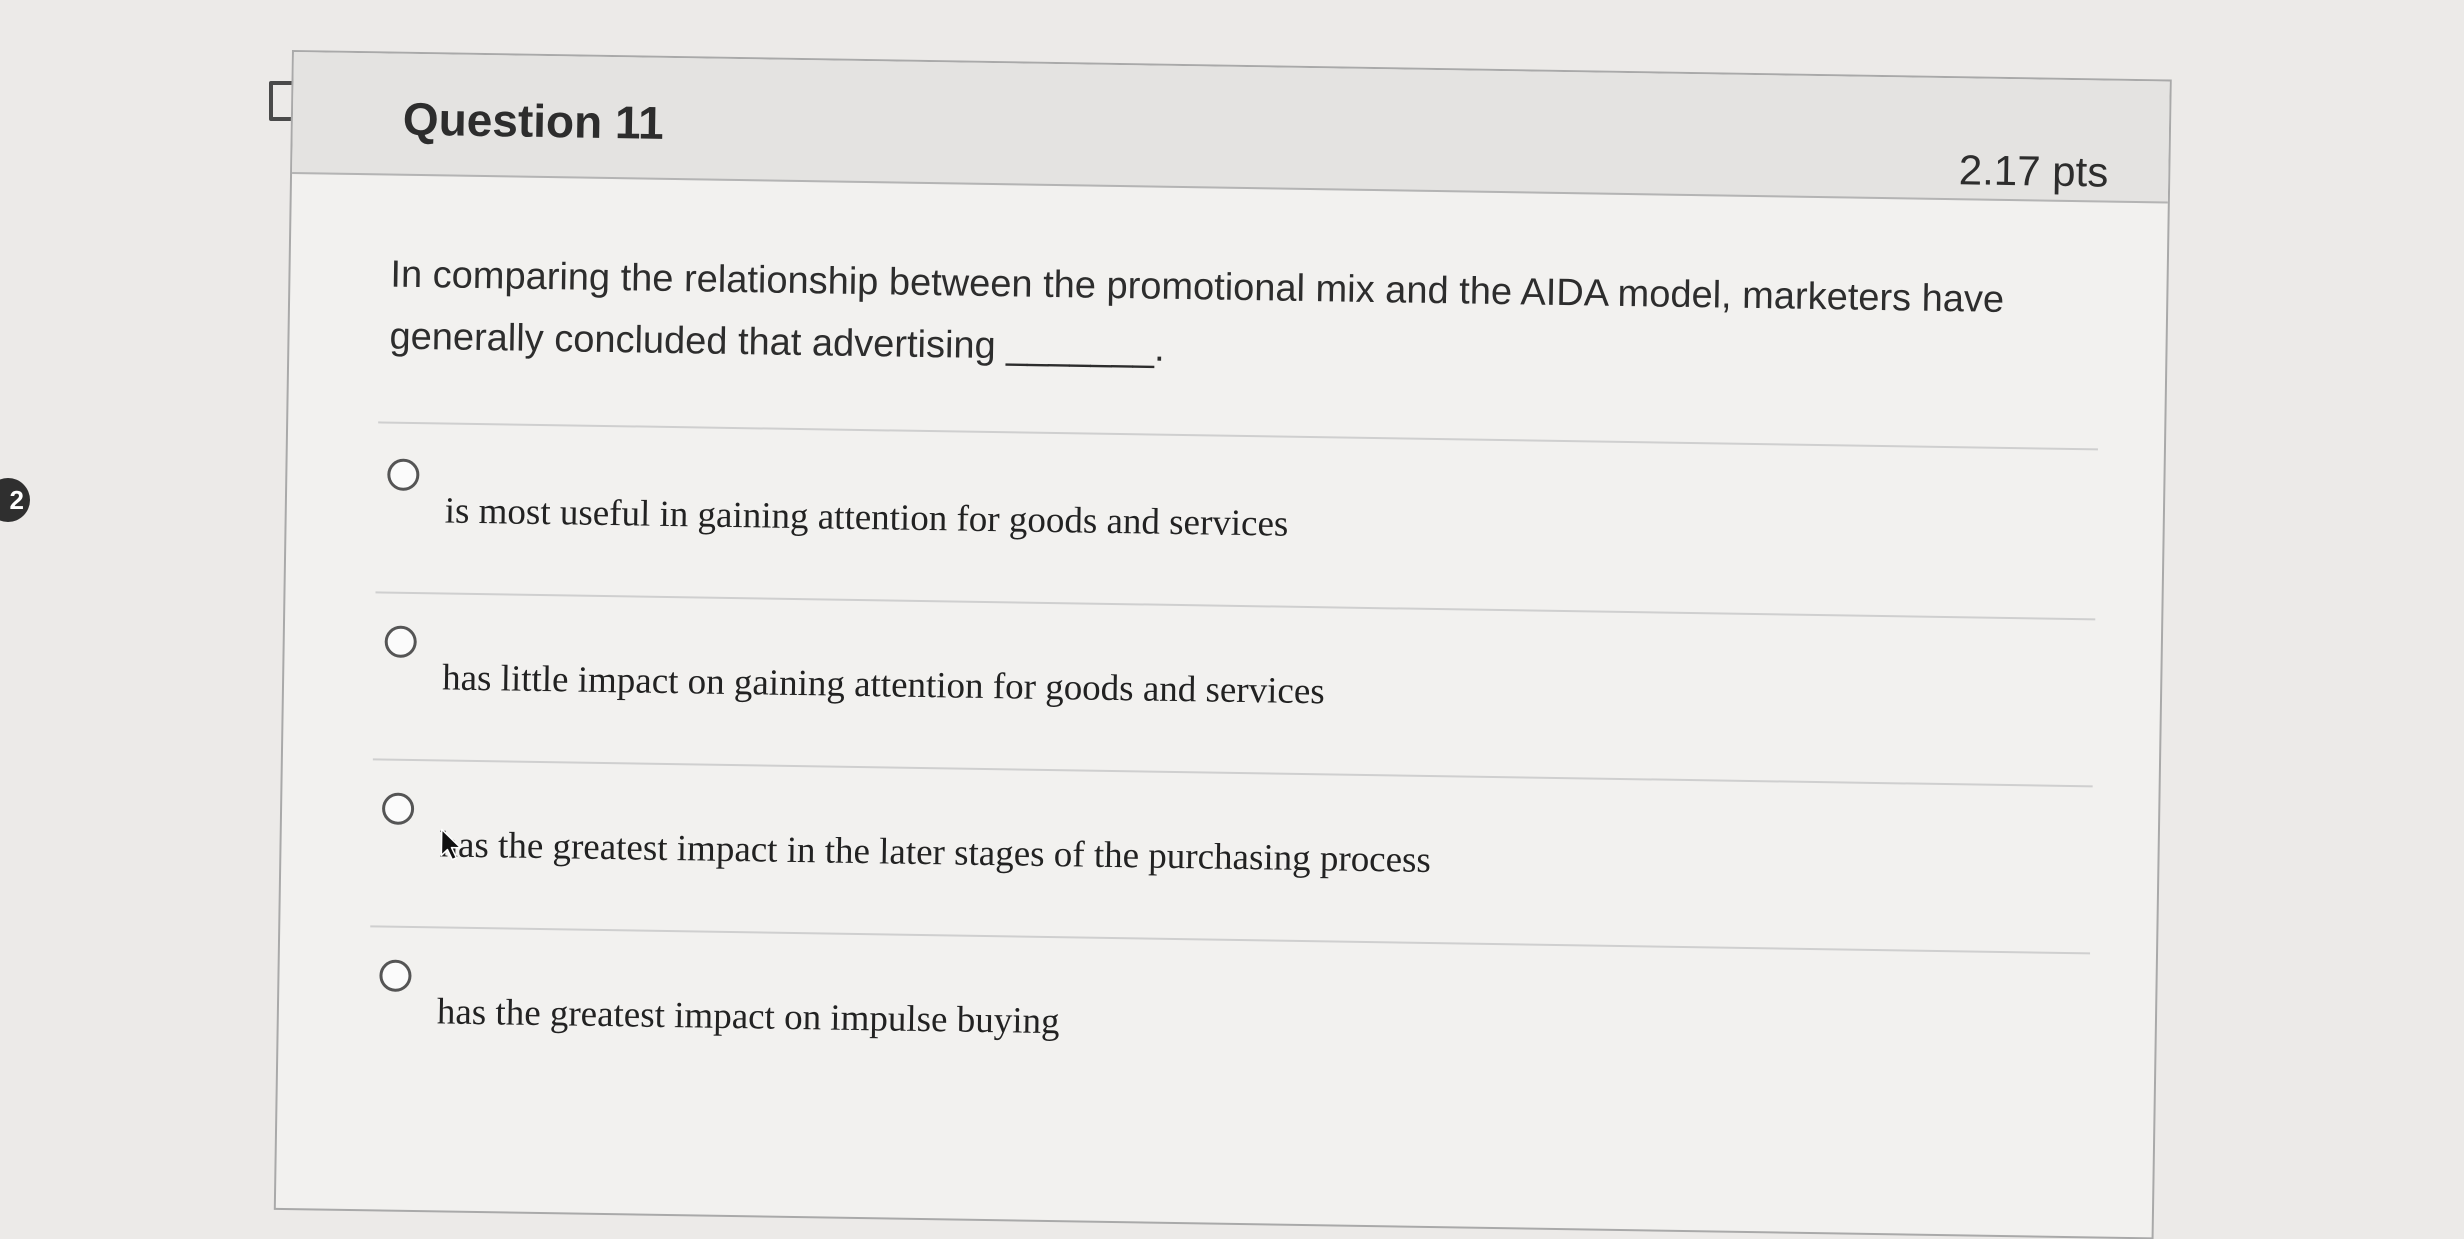  Describe the element at coordinates (1238, 436) in the screenshot. I see `divider` at that location.